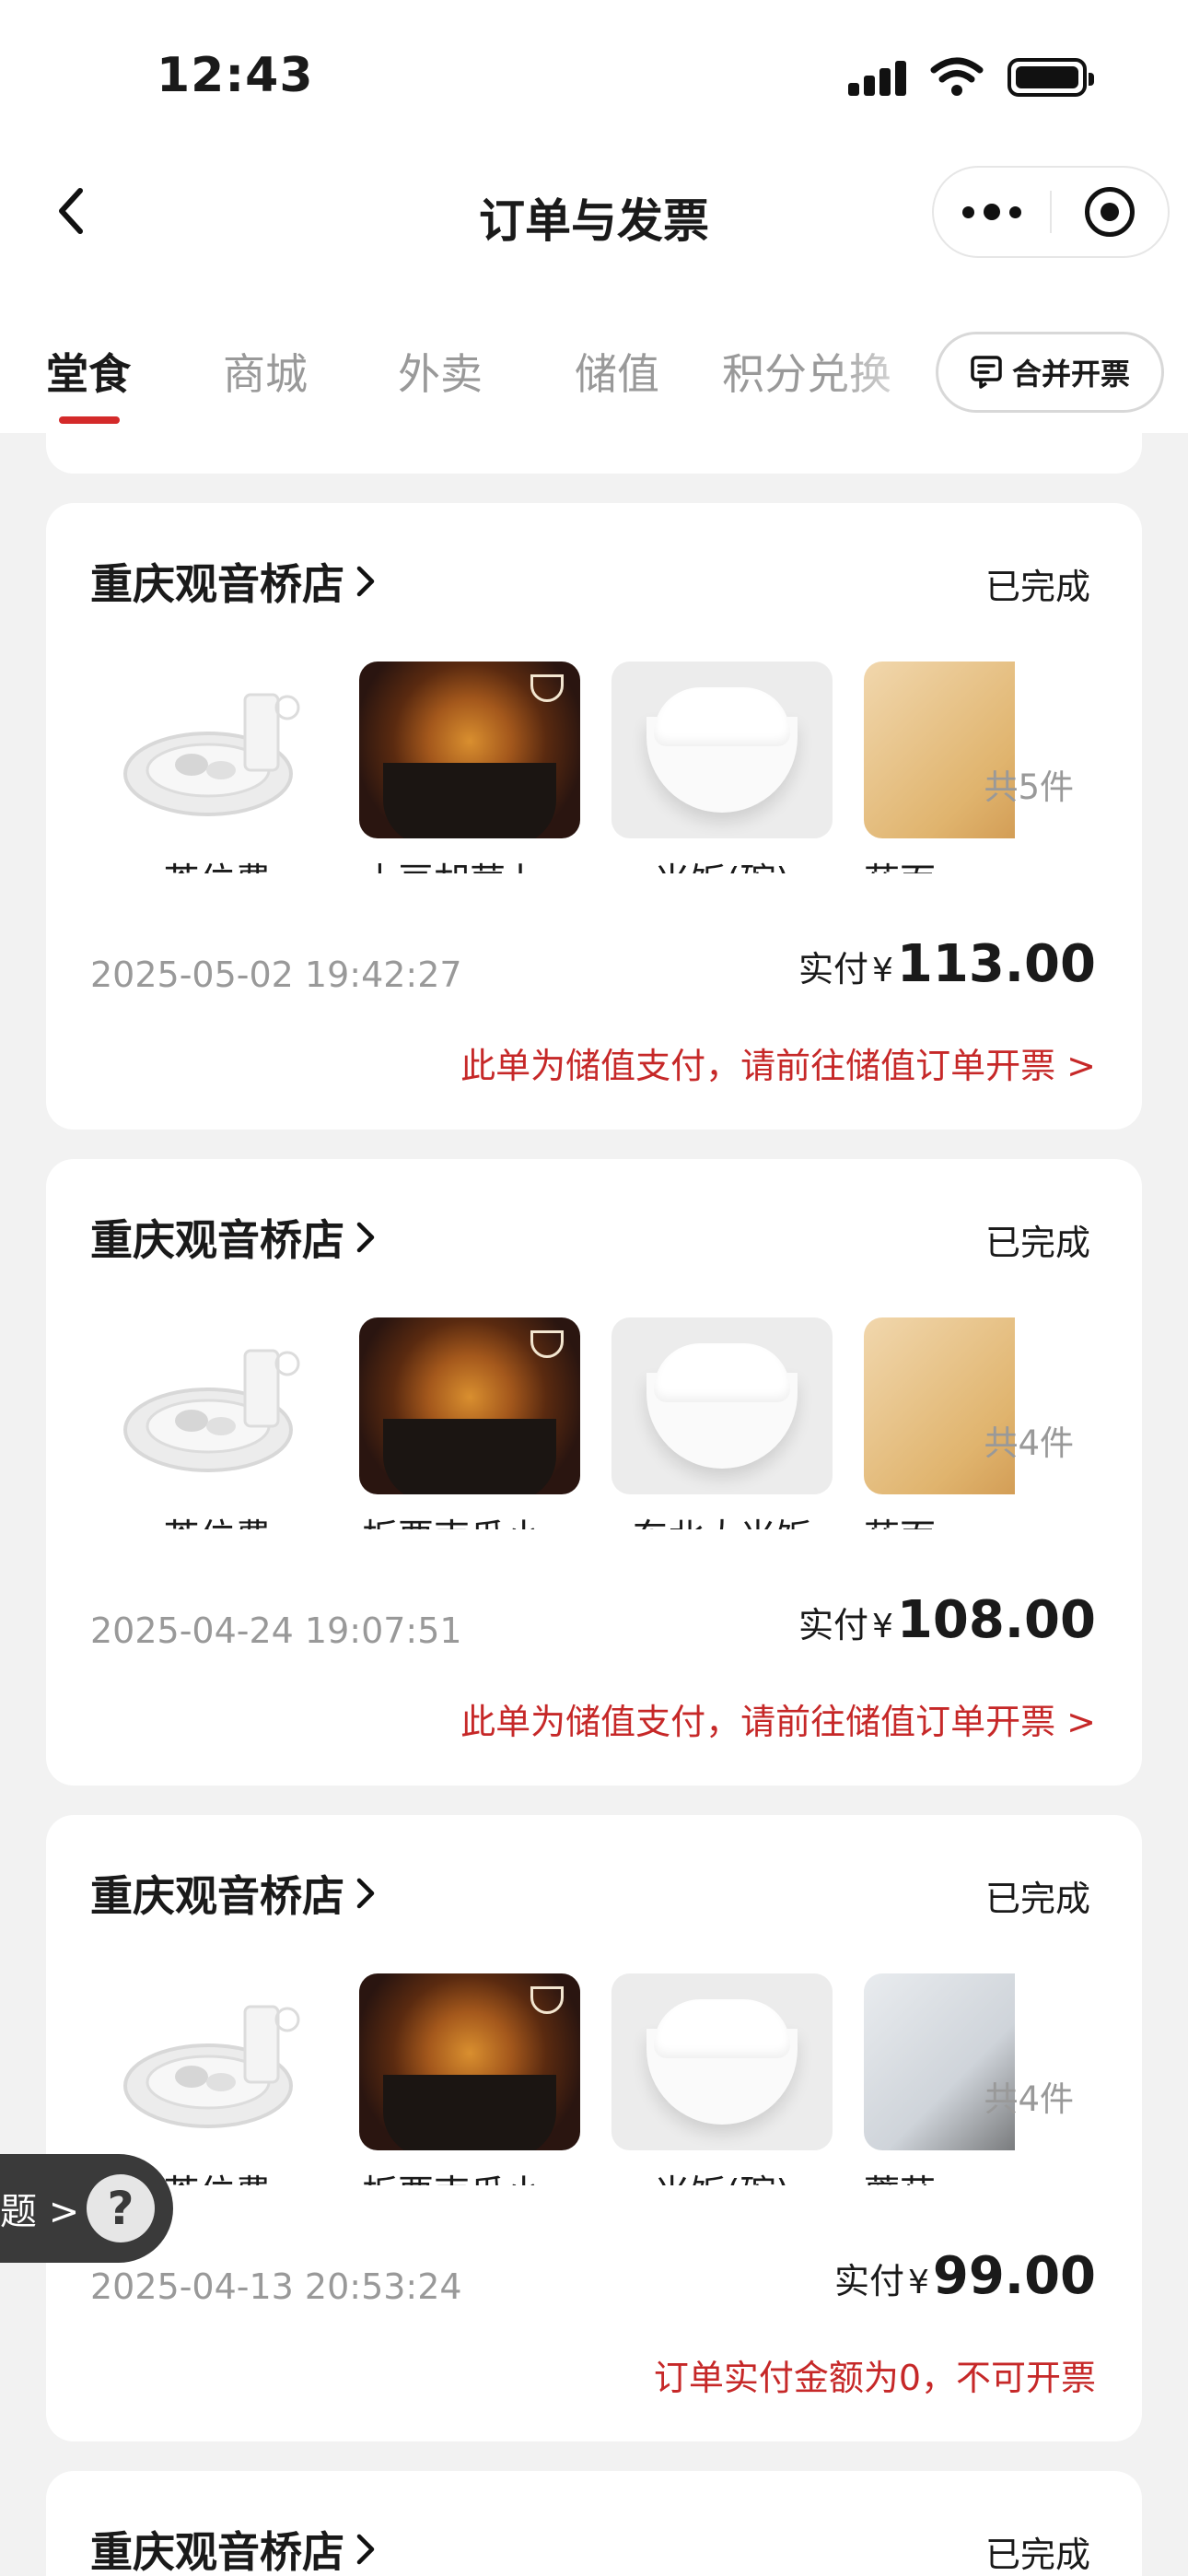  I want to click on steamer-dish-image, so click(939, 1405).